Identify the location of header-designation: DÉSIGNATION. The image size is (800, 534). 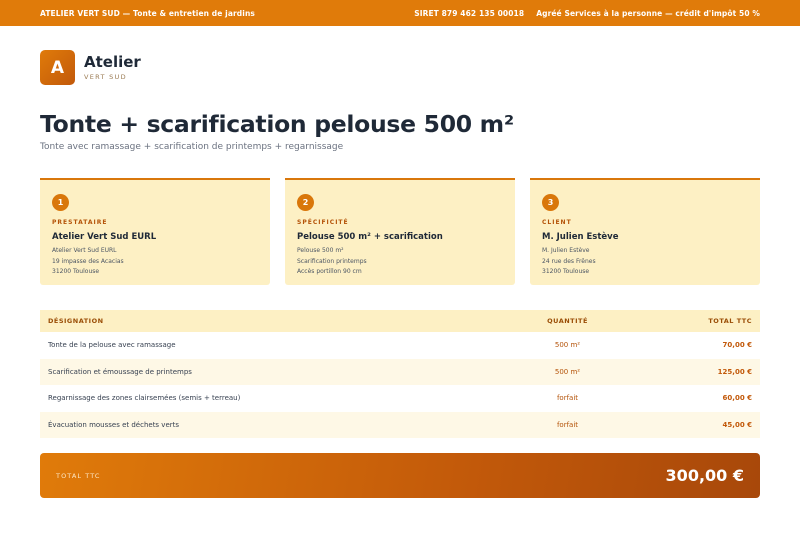
(76, 321).